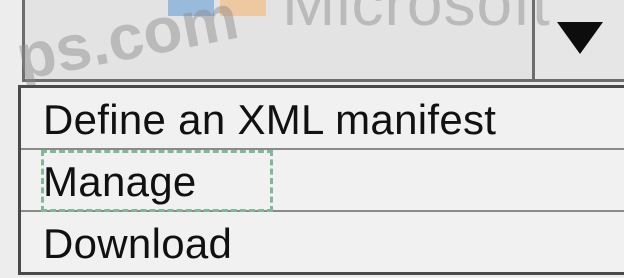 This screenshot has width=624, height=278. Describe the element at coordinates (270, 119) in the screenshot. I see `option-label: Define an XML manifest` at that location.